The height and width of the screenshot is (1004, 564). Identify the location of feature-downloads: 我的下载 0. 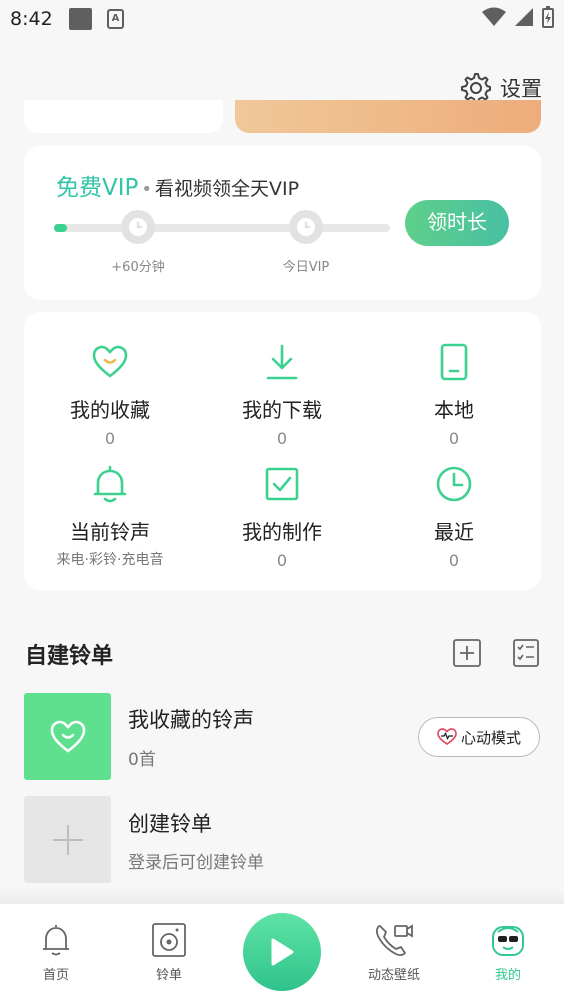
(282, 395).